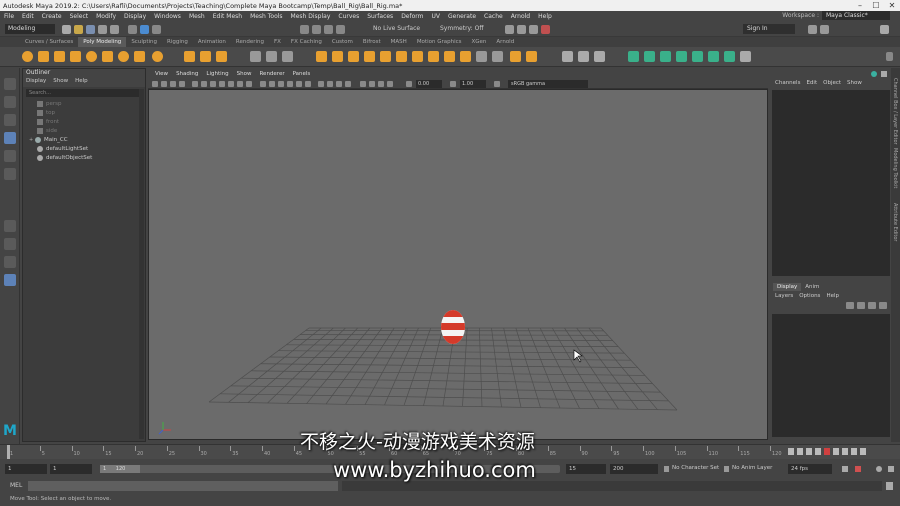  I want to click on channel-box-icon, so click(884, 29).